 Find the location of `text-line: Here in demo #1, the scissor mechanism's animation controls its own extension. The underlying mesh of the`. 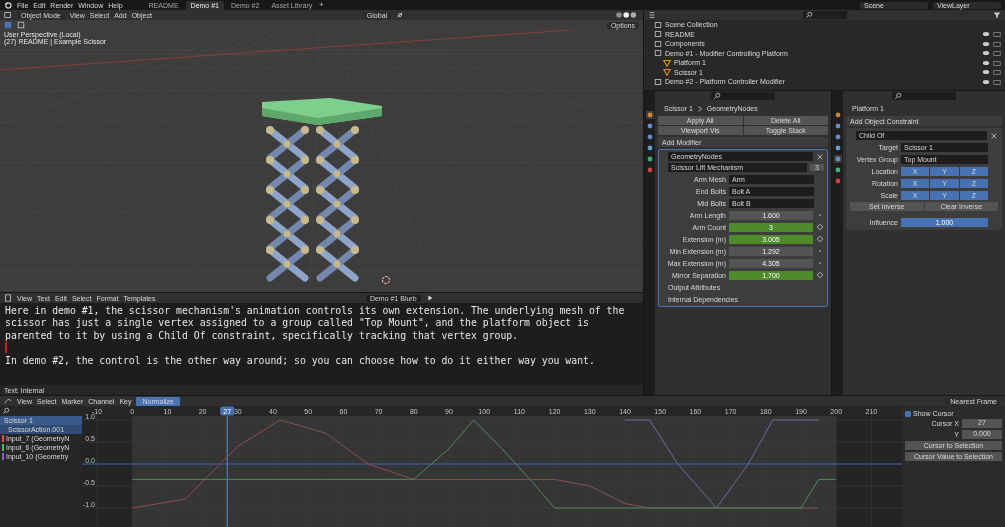

text-line: Here in demo #1, the scissor mechanism's animation controls its own extension. The underlying mesh of the is located at coordinates (315, 311).